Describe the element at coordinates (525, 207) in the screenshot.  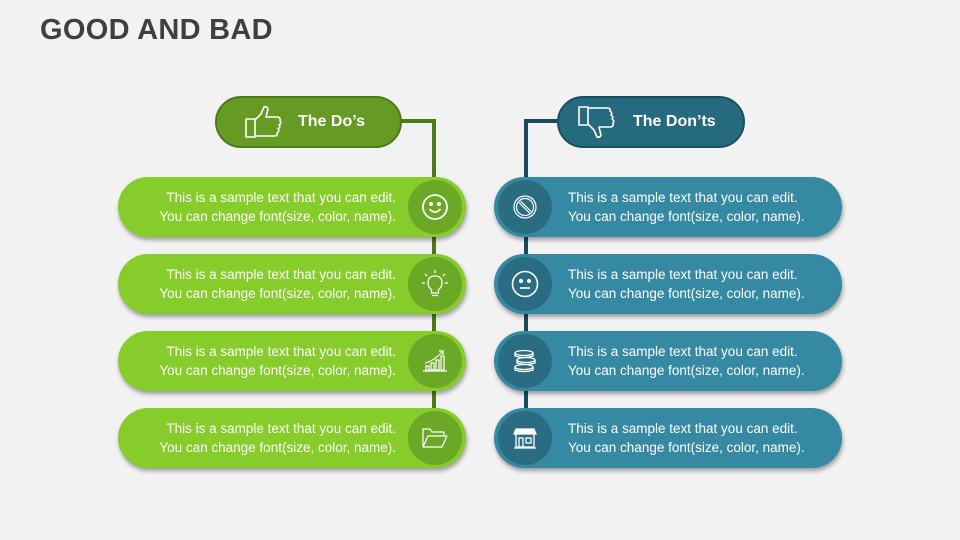
I see `prohibited-icon` at that location.